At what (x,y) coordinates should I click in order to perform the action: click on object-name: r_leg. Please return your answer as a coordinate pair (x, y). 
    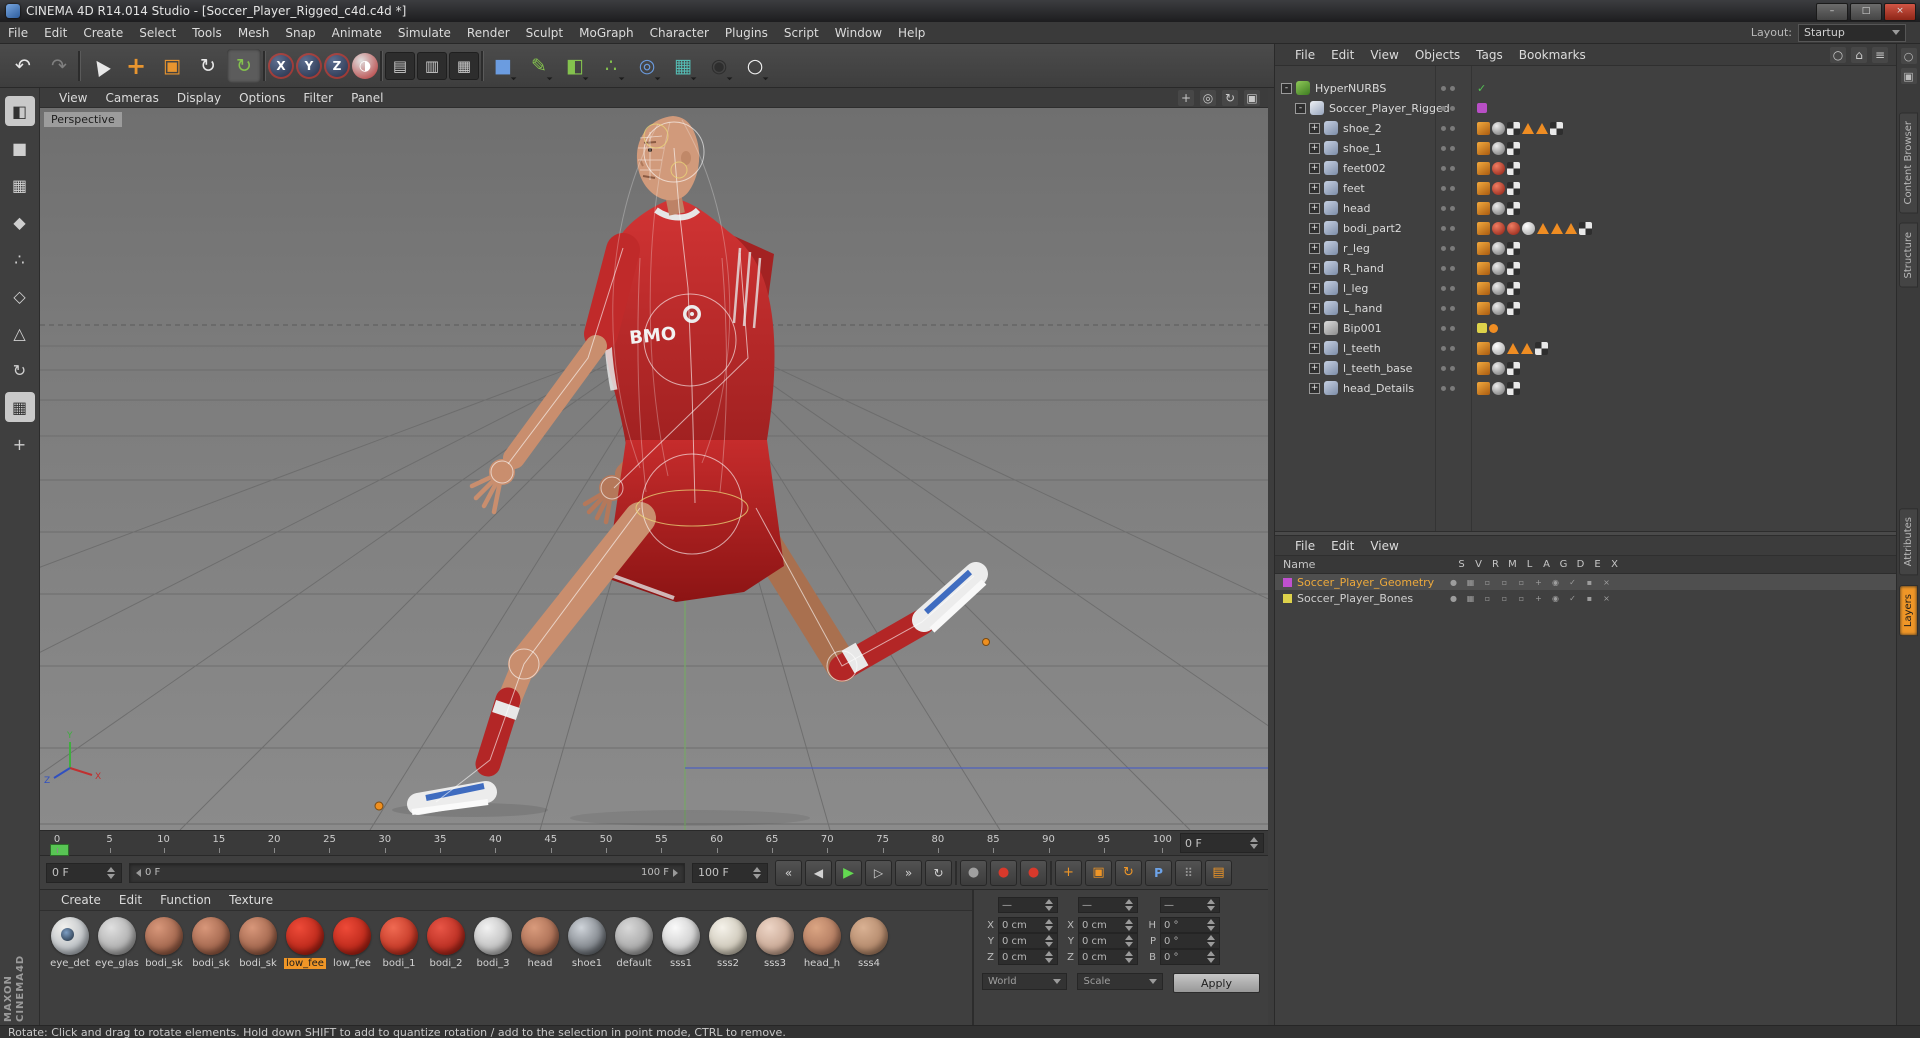
    Looking at the image, I should click on (1356, 248).